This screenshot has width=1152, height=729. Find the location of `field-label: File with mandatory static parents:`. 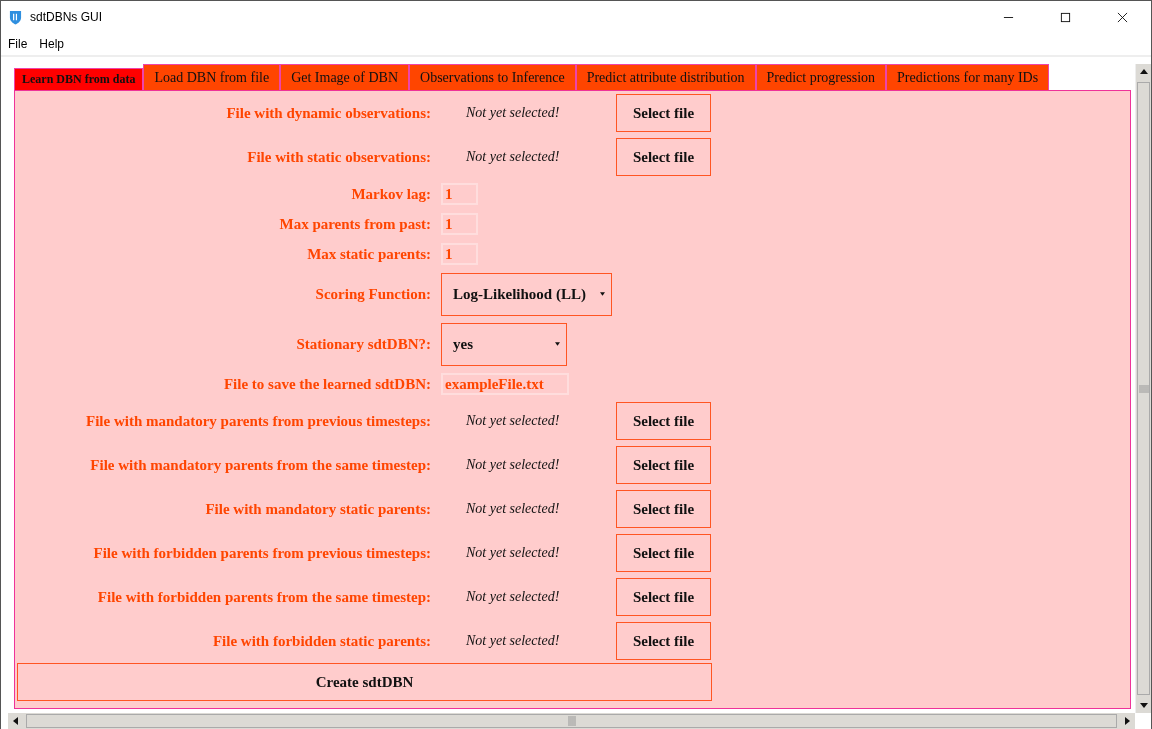

field-label: File with mandatory static parents: is located at coordinates (317, 509).